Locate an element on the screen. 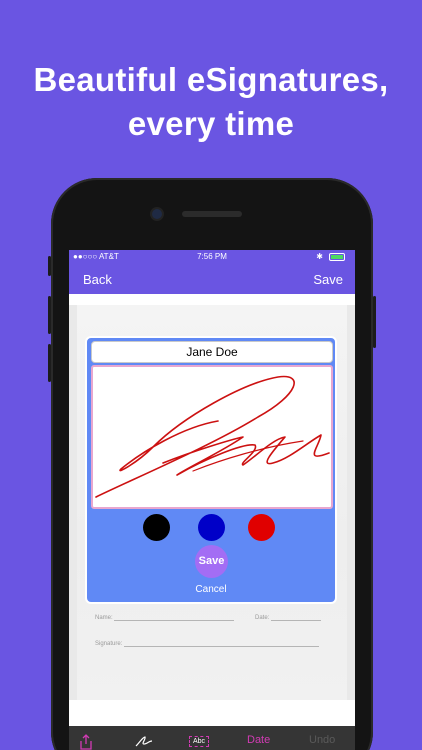  undo-button: Undo is located at coordinates (322, 740).